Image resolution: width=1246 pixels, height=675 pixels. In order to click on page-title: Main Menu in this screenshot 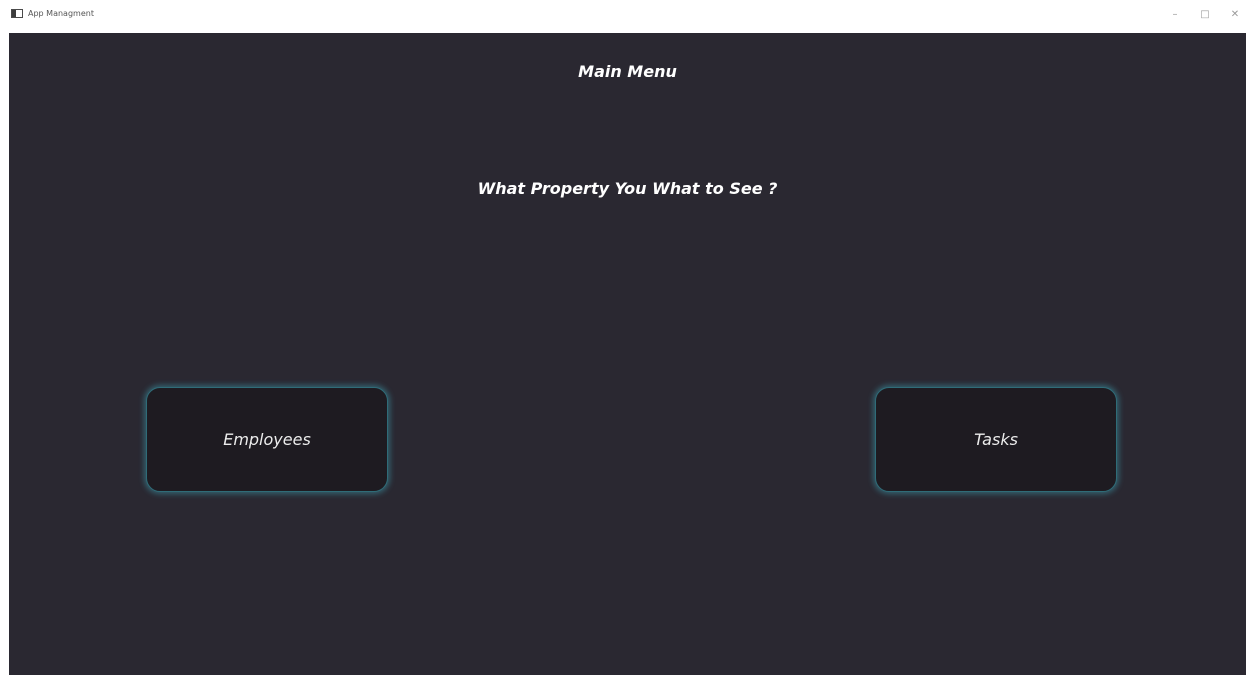, I will do `click(627, 71)`.